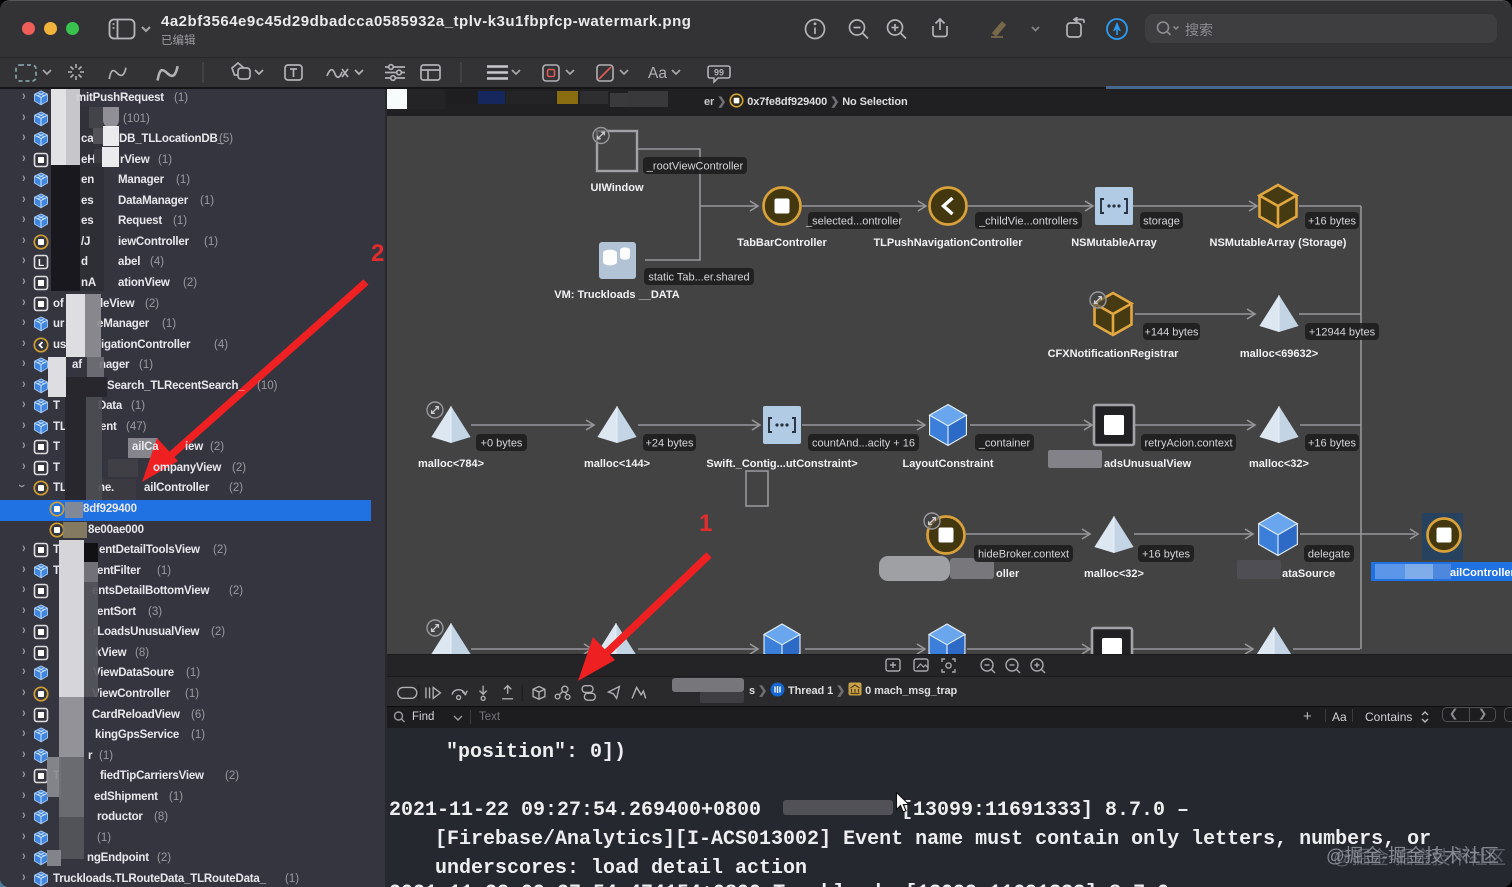 This screenshot has width=1512, height=887. I want to click on svg-text: ataSource, so click(1308, 574).